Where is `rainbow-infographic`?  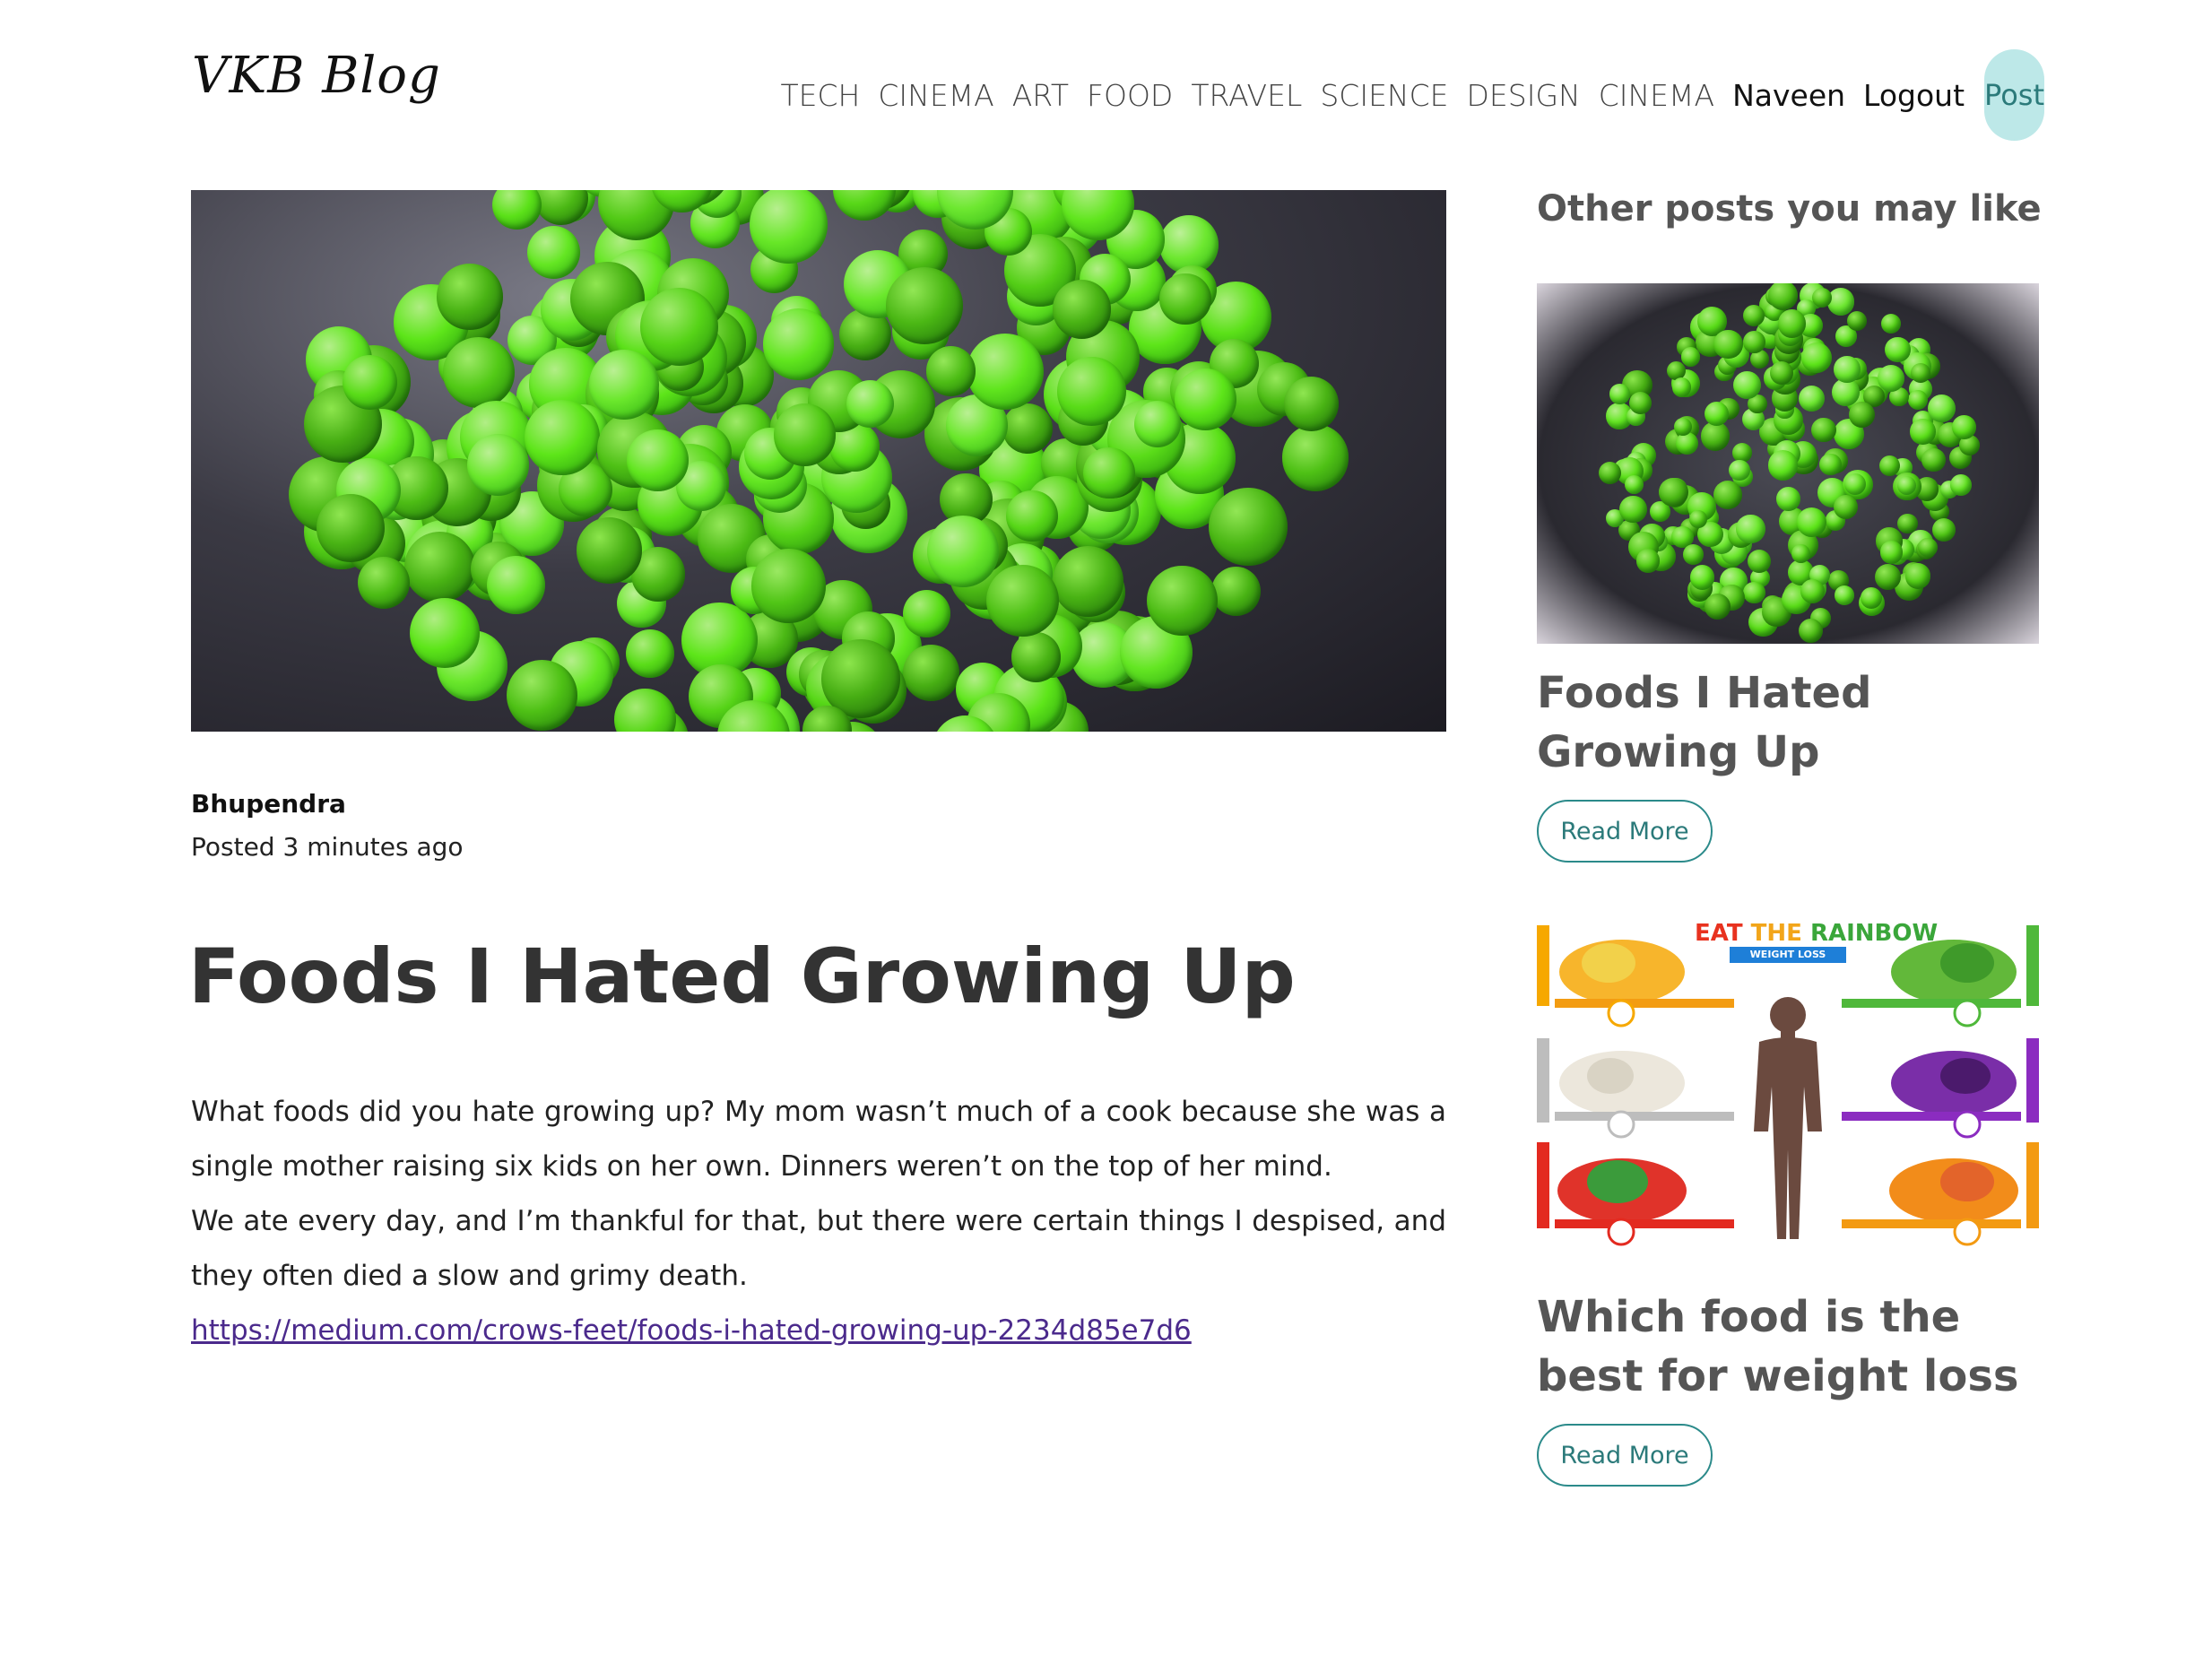 rainbow-infographic is located at coordinates (1788, 1085).